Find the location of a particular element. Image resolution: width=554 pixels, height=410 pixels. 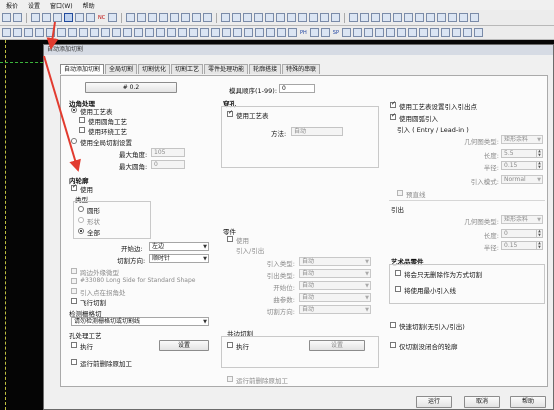

art-all-cut-checkbox is located at coordinates (398, 273).